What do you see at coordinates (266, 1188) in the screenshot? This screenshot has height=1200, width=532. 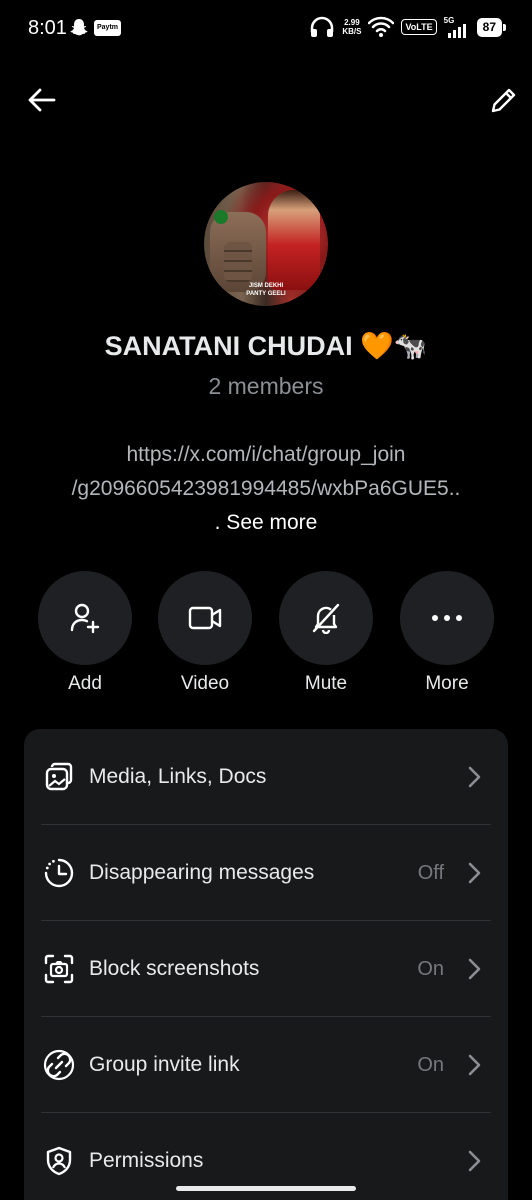 I see `home-indicator` at bounding box center [266, 1188].